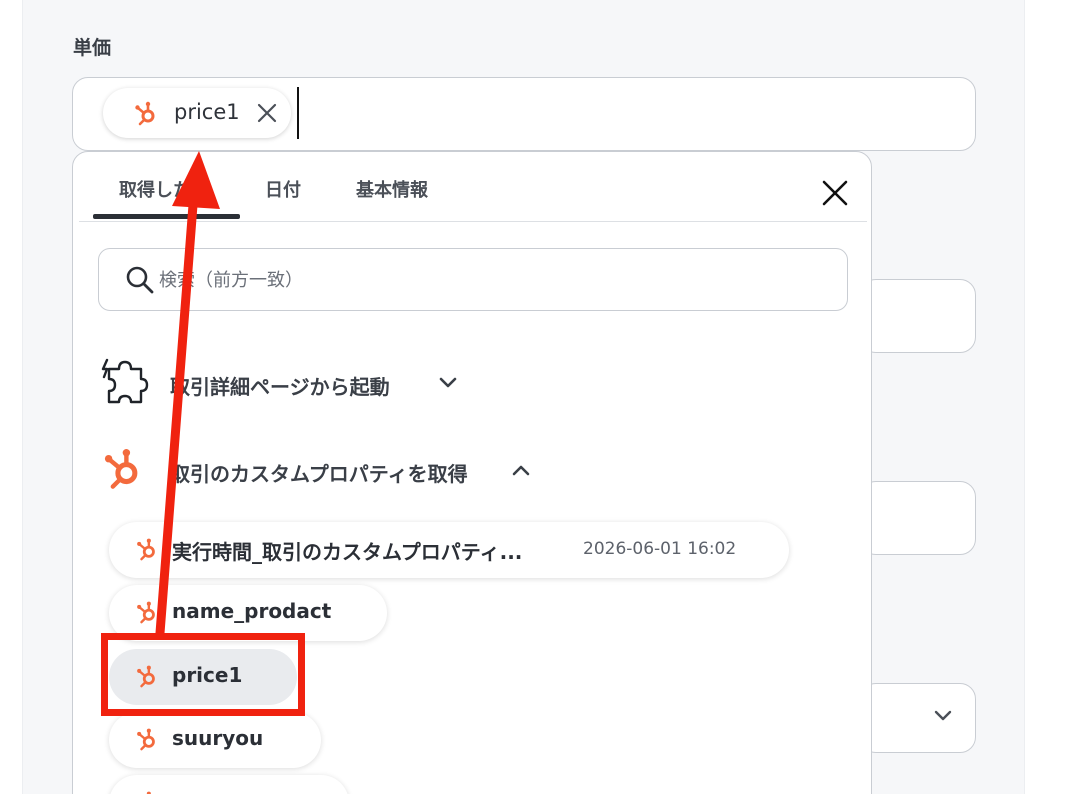 Image resolution: width=1074 pixels, height=794 pixels. What do you see at coordinates (164, 189) in the screenshot?
I see `tab-fetched-values: 取得した値` at bounding box center [164, 189].